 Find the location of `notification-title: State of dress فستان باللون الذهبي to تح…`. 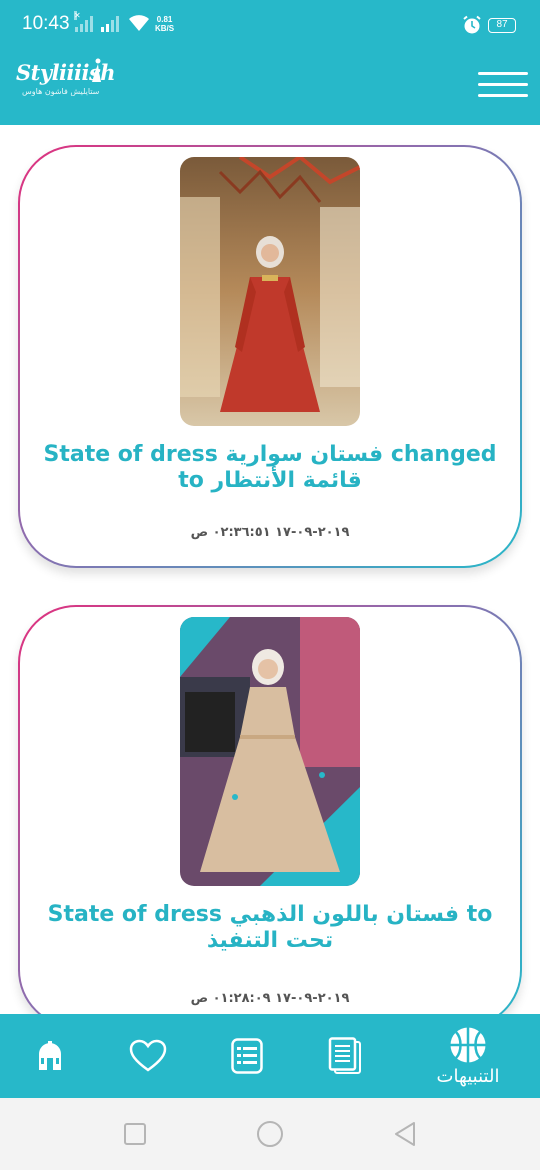

notification-title: State of dress فستان باللون الذهبي to تح… is located at coordinates (270, 927).